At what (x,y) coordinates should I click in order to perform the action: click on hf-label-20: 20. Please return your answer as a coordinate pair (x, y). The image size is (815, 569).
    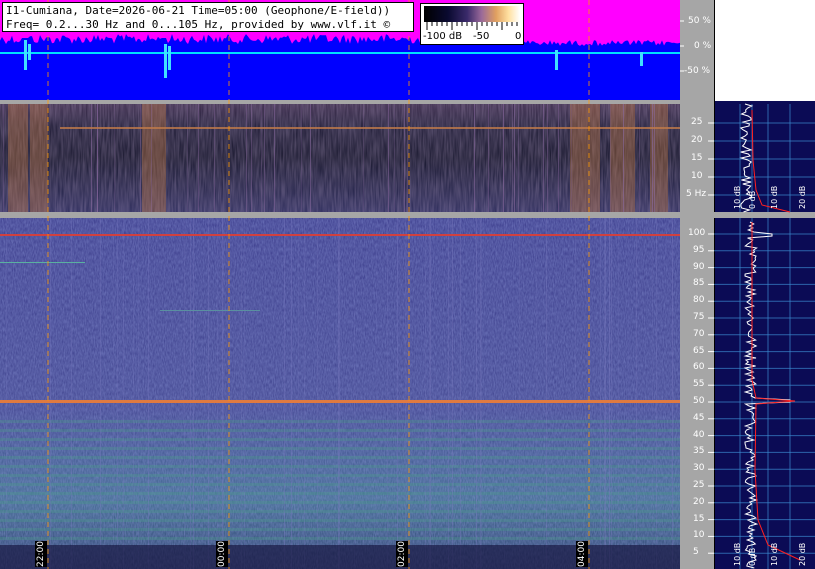
    Looking at the image, I should click on (699, 501).